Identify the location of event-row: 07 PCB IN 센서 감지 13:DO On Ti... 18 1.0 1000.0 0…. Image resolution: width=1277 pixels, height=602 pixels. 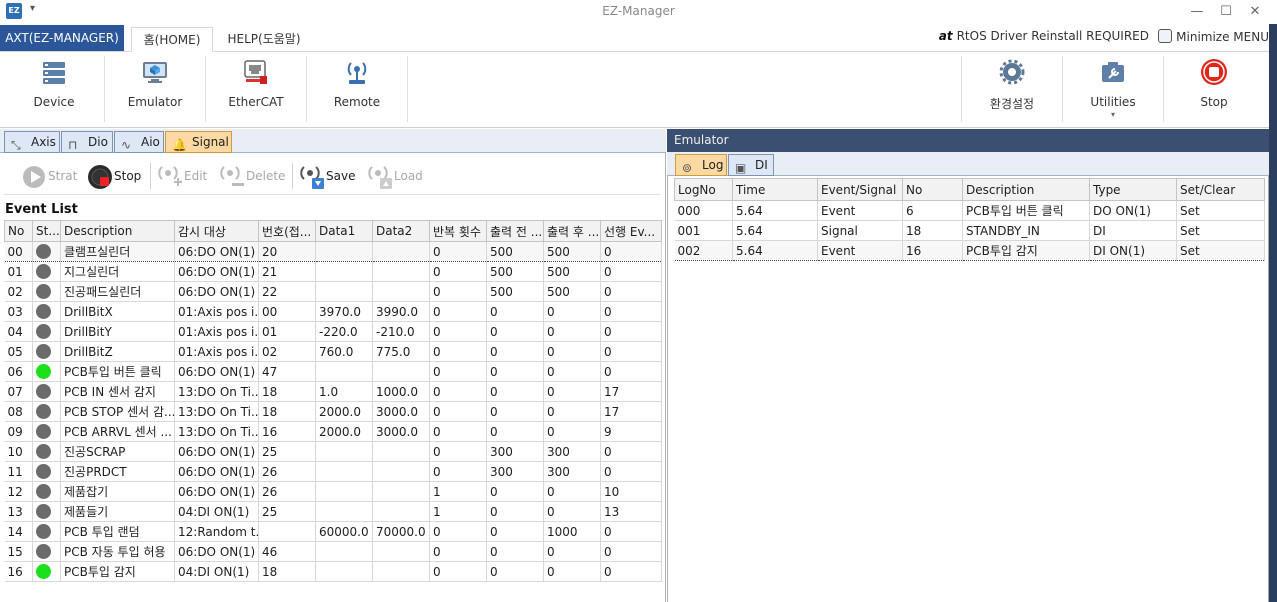
(333, 391).